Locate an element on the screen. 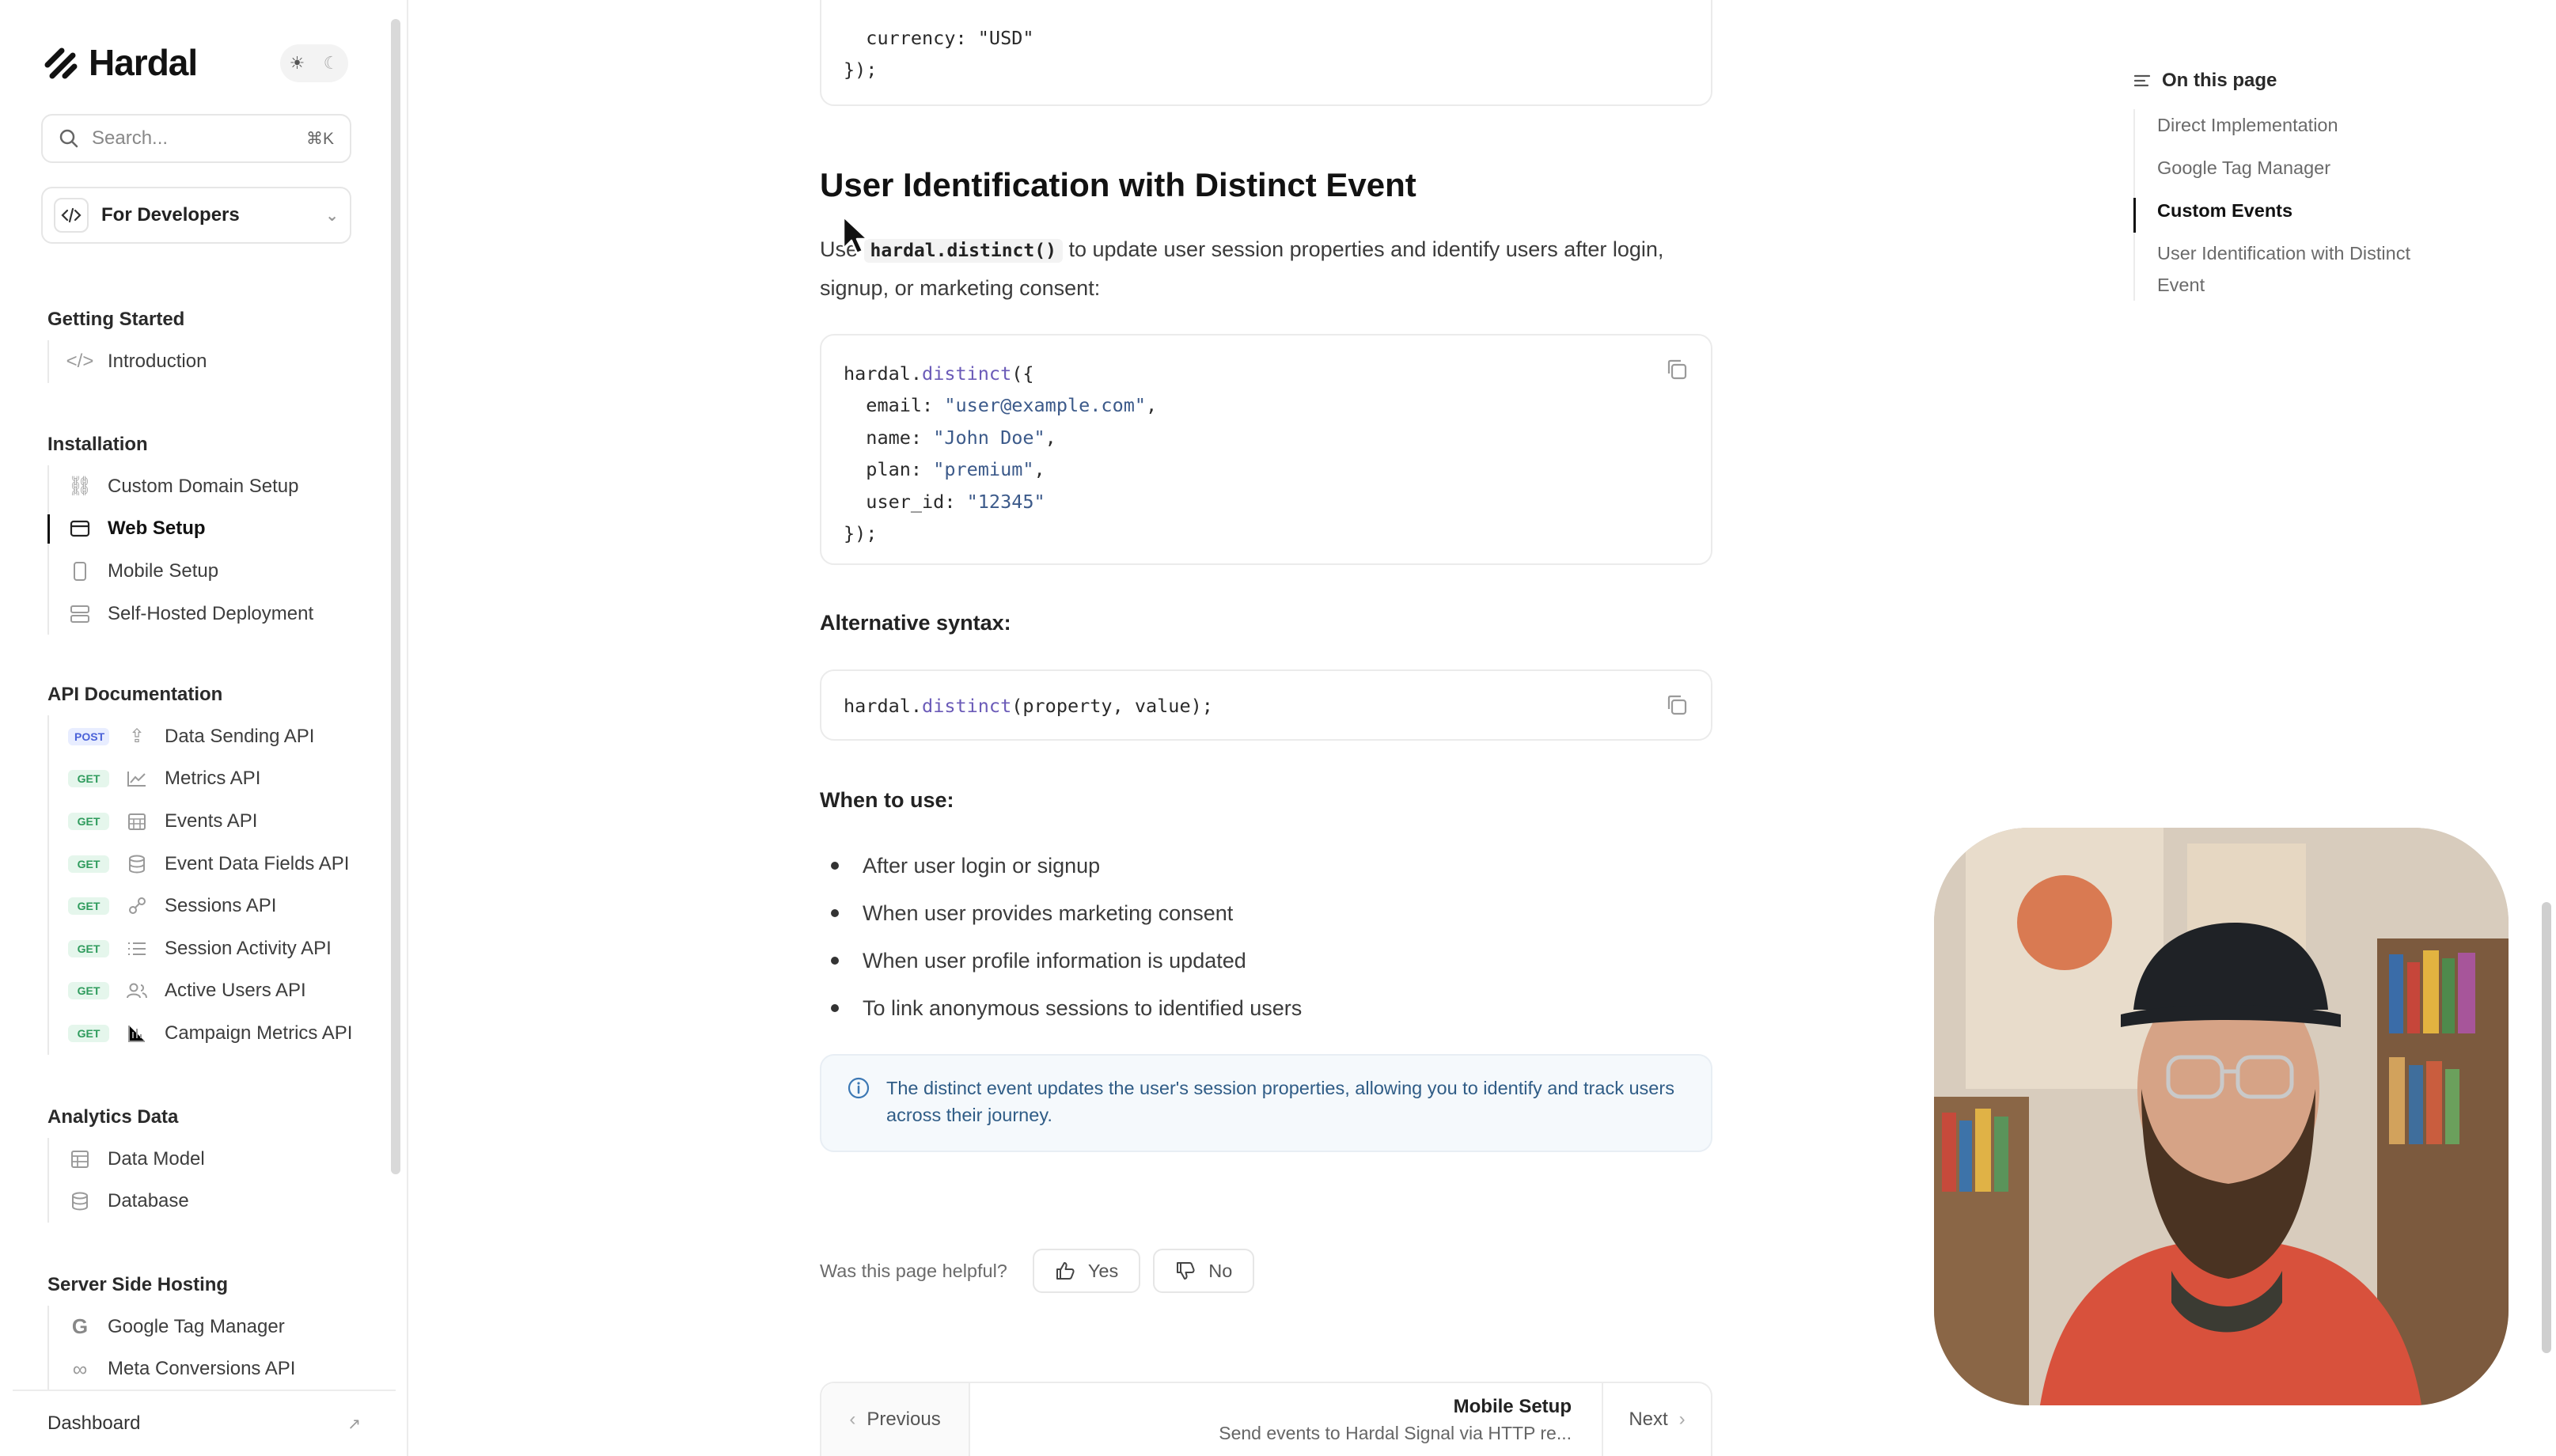 Image resolution: width=2556 pixels, height=1456 pixels. sidebar-item-label: Web Setup is located at coordinates (157, 529).